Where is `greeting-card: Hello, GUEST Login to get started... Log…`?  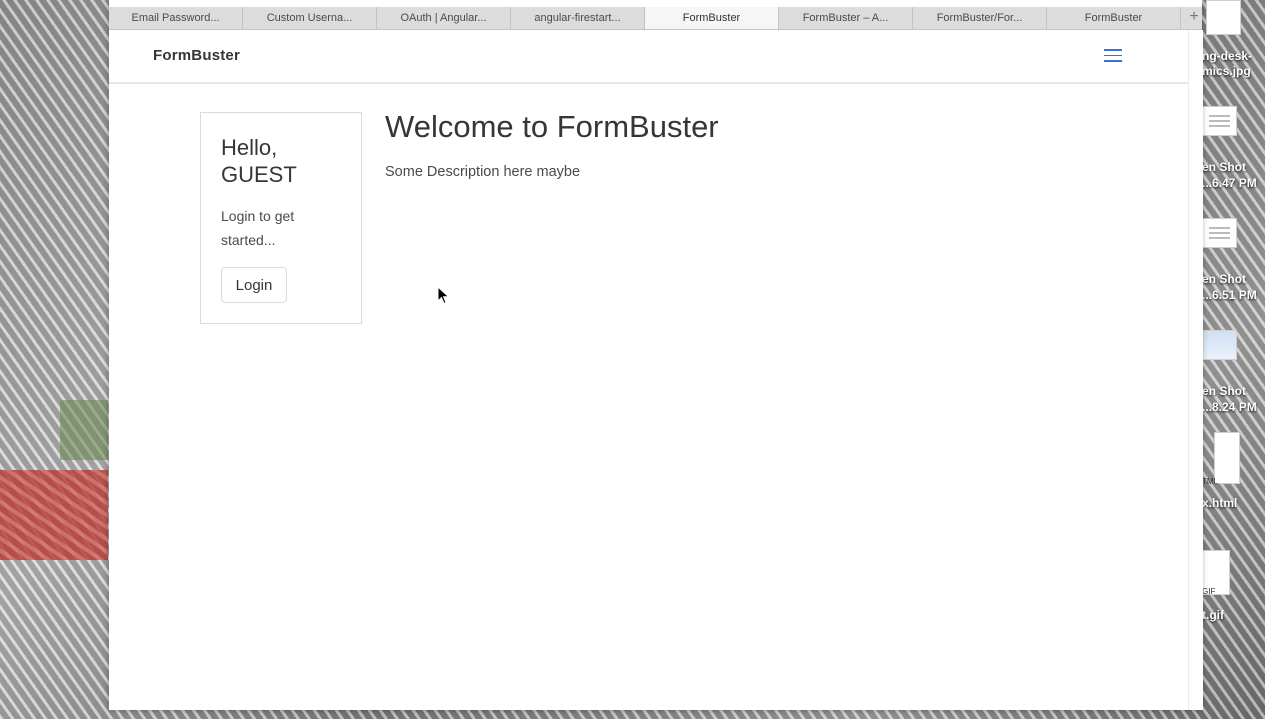 greeting-card: Hello, GUEST Login to get started... Log… is located at coordinates (281, 218).